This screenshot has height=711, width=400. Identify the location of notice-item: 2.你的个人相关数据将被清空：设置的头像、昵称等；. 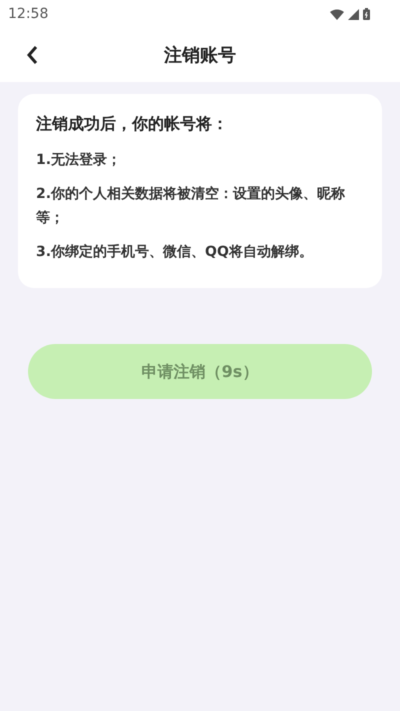
(191, 206).